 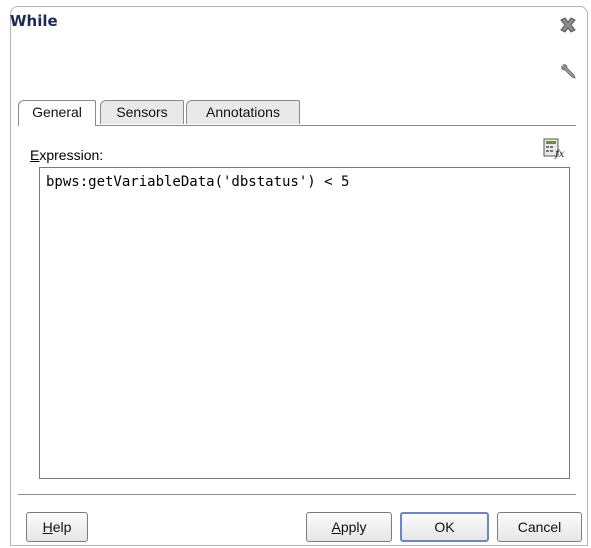 I want to click on help-label: elp, so click(x=62, y=527).